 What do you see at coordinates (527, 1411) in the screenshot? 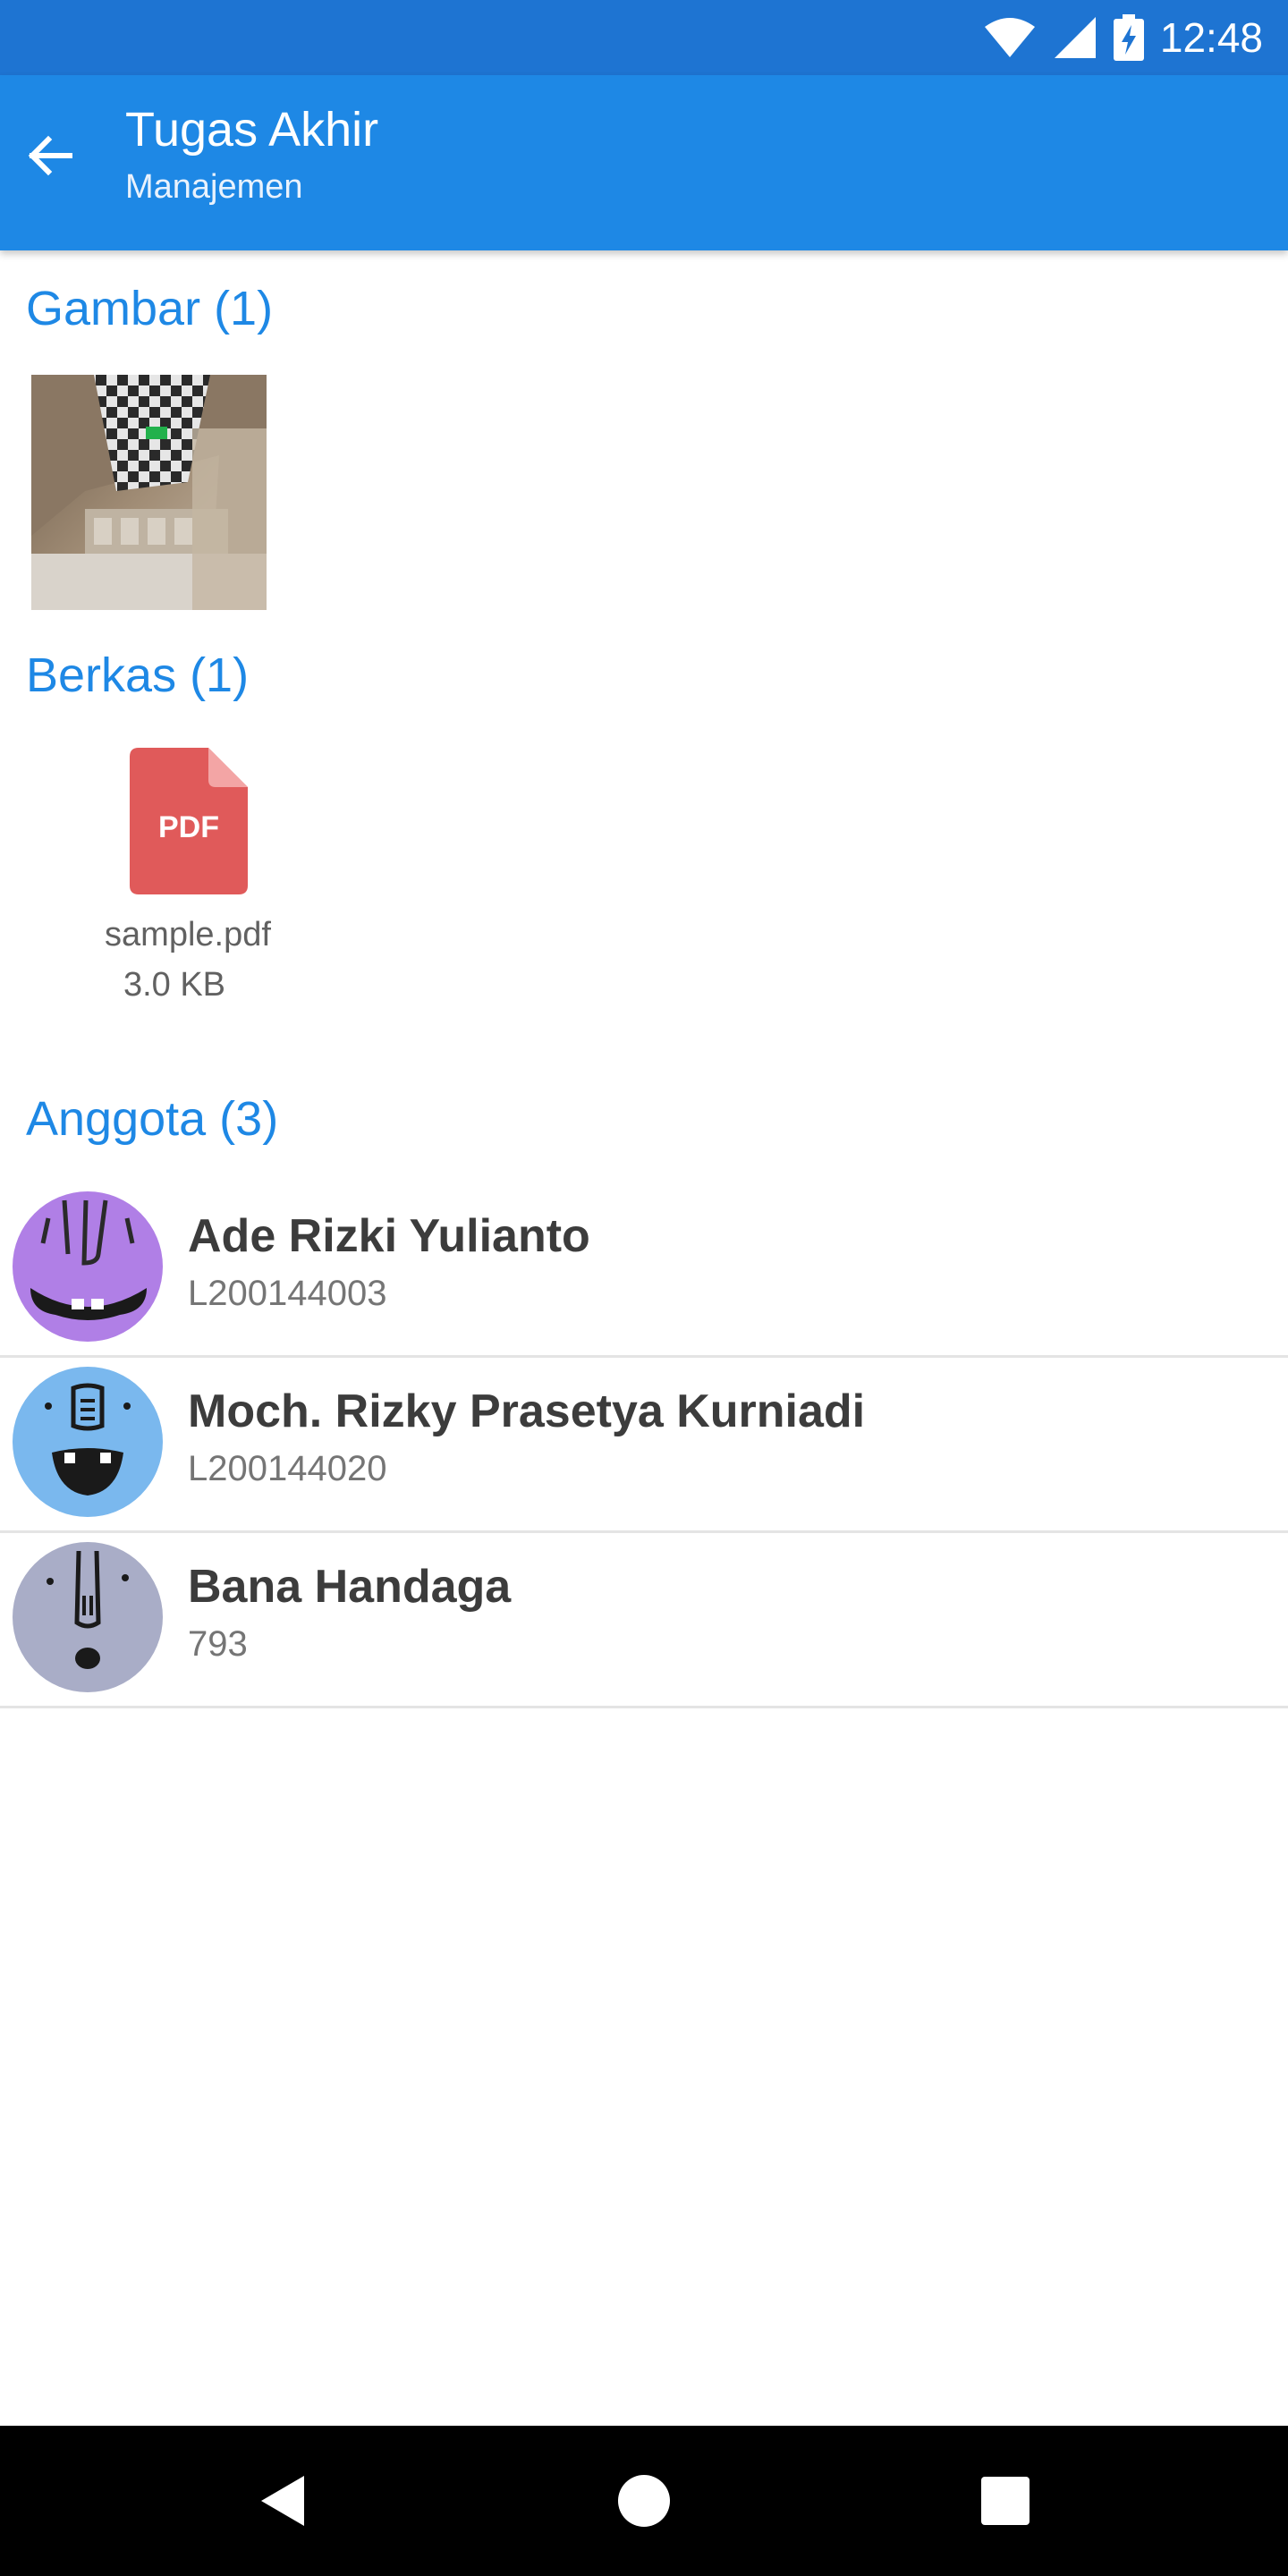
I see `member-name: Moch. Rizky Prasetya Kurniadi` at bounding box center [527, 1411].